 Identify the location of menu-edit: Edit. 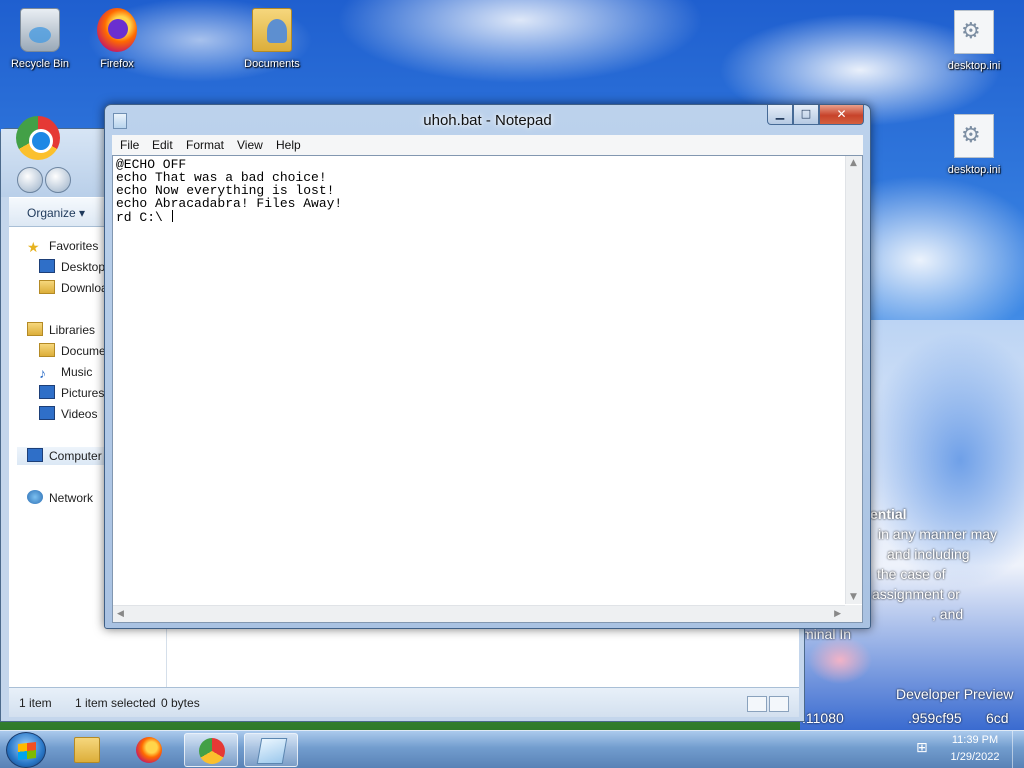
(162, 145).